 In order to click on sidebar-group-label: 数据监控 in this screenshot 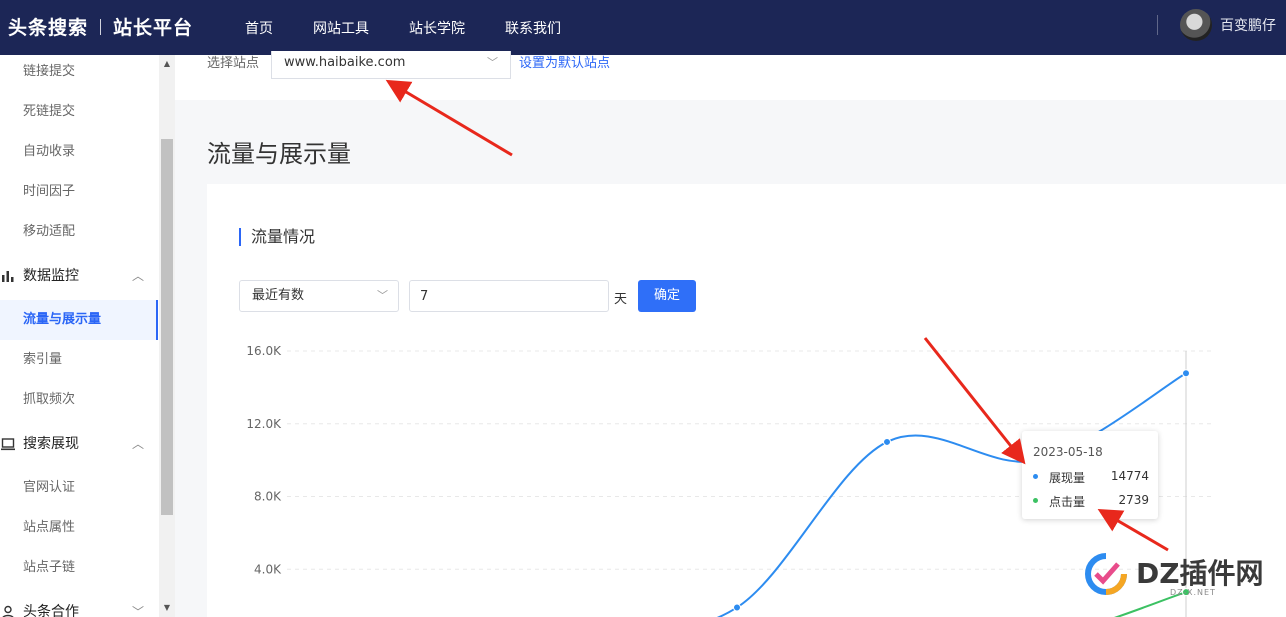, I will do `click(51, 276)`.